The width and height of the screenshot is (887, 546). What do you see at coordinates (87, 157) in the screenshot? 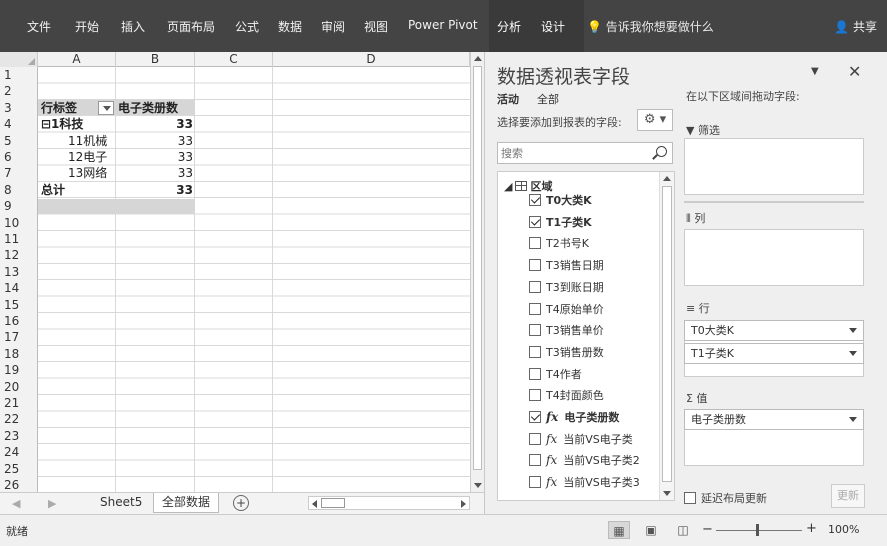
I see `pivot-item-label: 12电子` at bounding box center [87, 157].